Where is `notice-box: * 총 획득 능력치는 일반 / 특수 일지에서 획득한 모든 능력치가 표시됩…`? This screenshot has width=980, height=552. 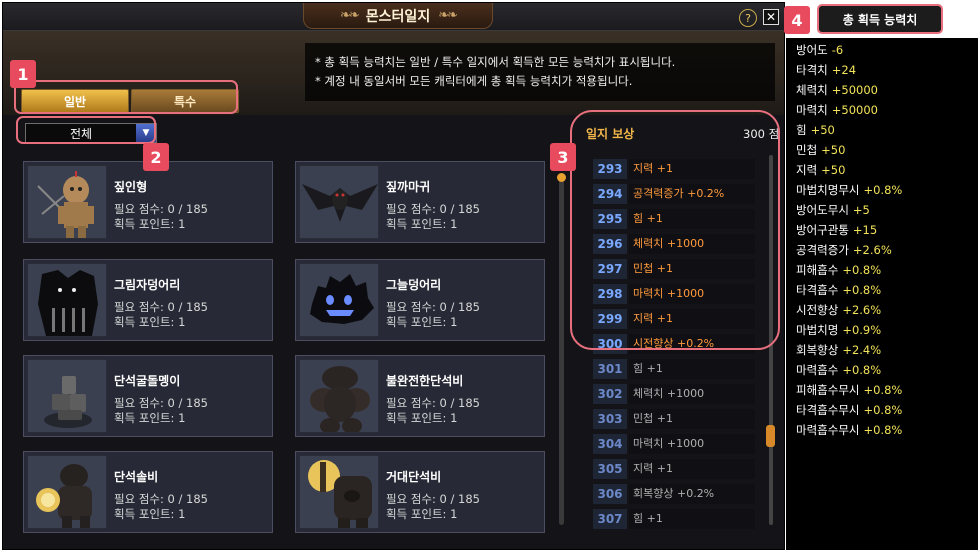 notice-box: * 총 획득 능력치는 일반 / 특수 일지에서 획득한 모든 능력치가 표시됩… is located at coordinates (540, 72).